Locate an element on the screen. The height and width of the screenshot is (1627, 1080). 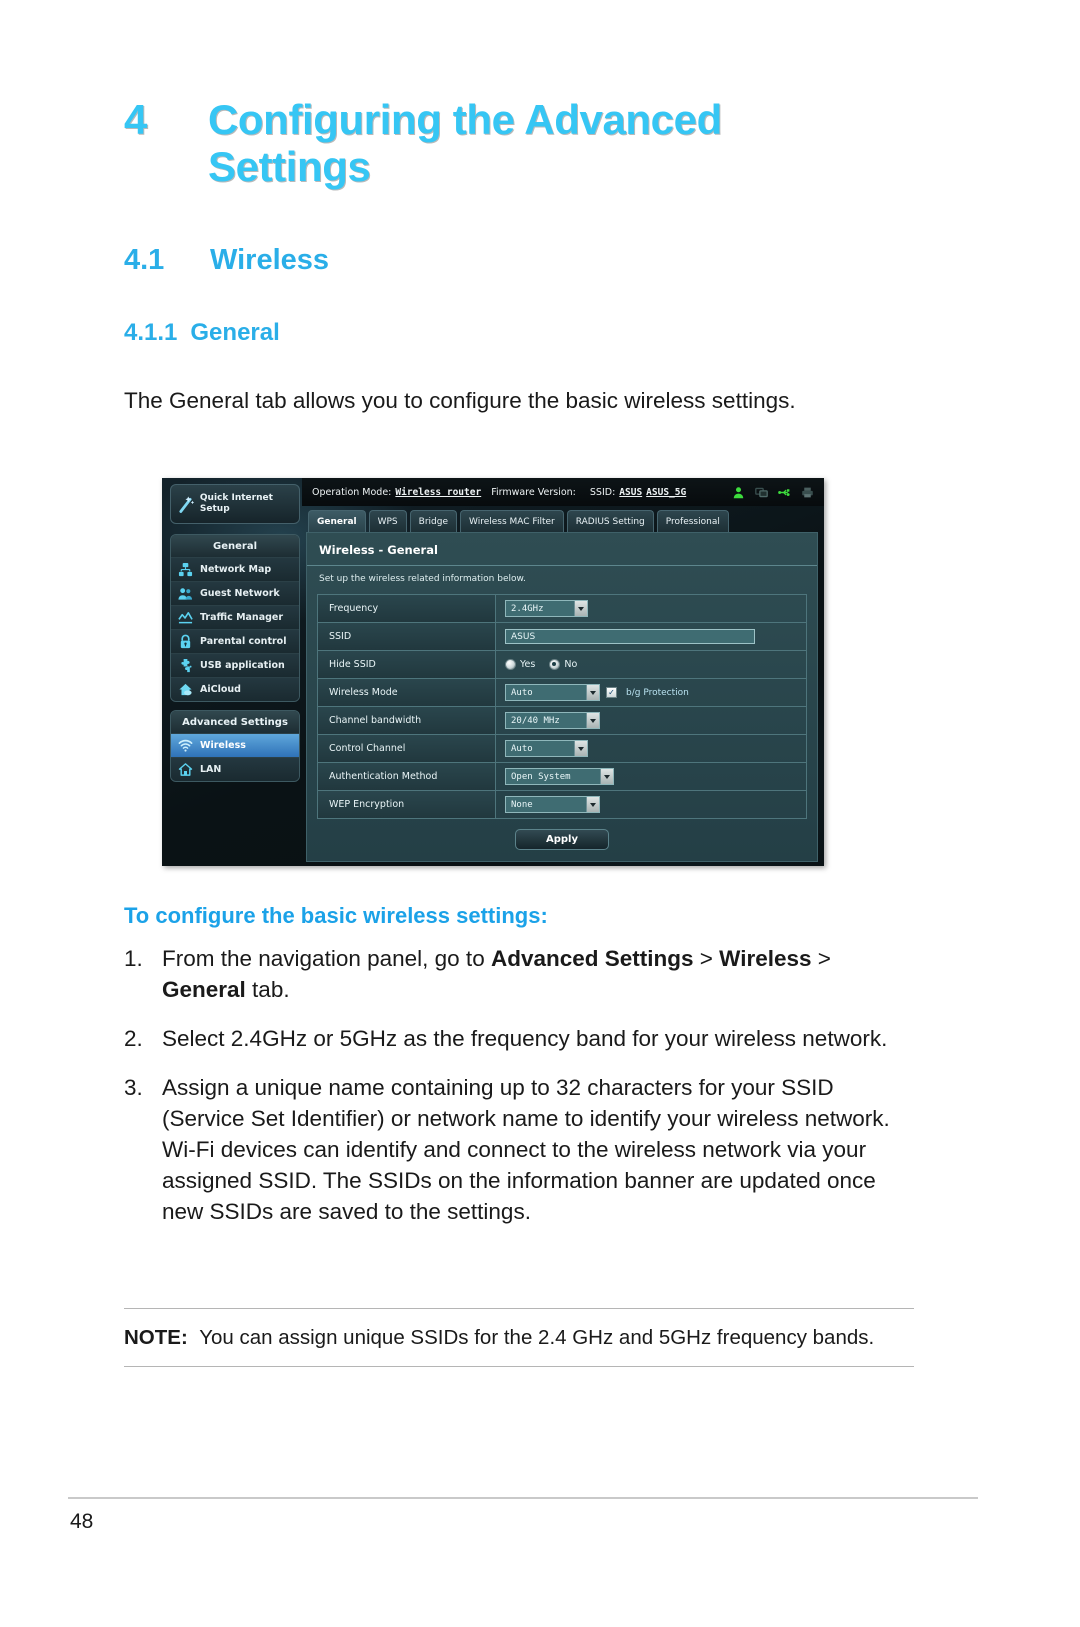
value-ssid: ASUS is located at coordinates (651, 636).